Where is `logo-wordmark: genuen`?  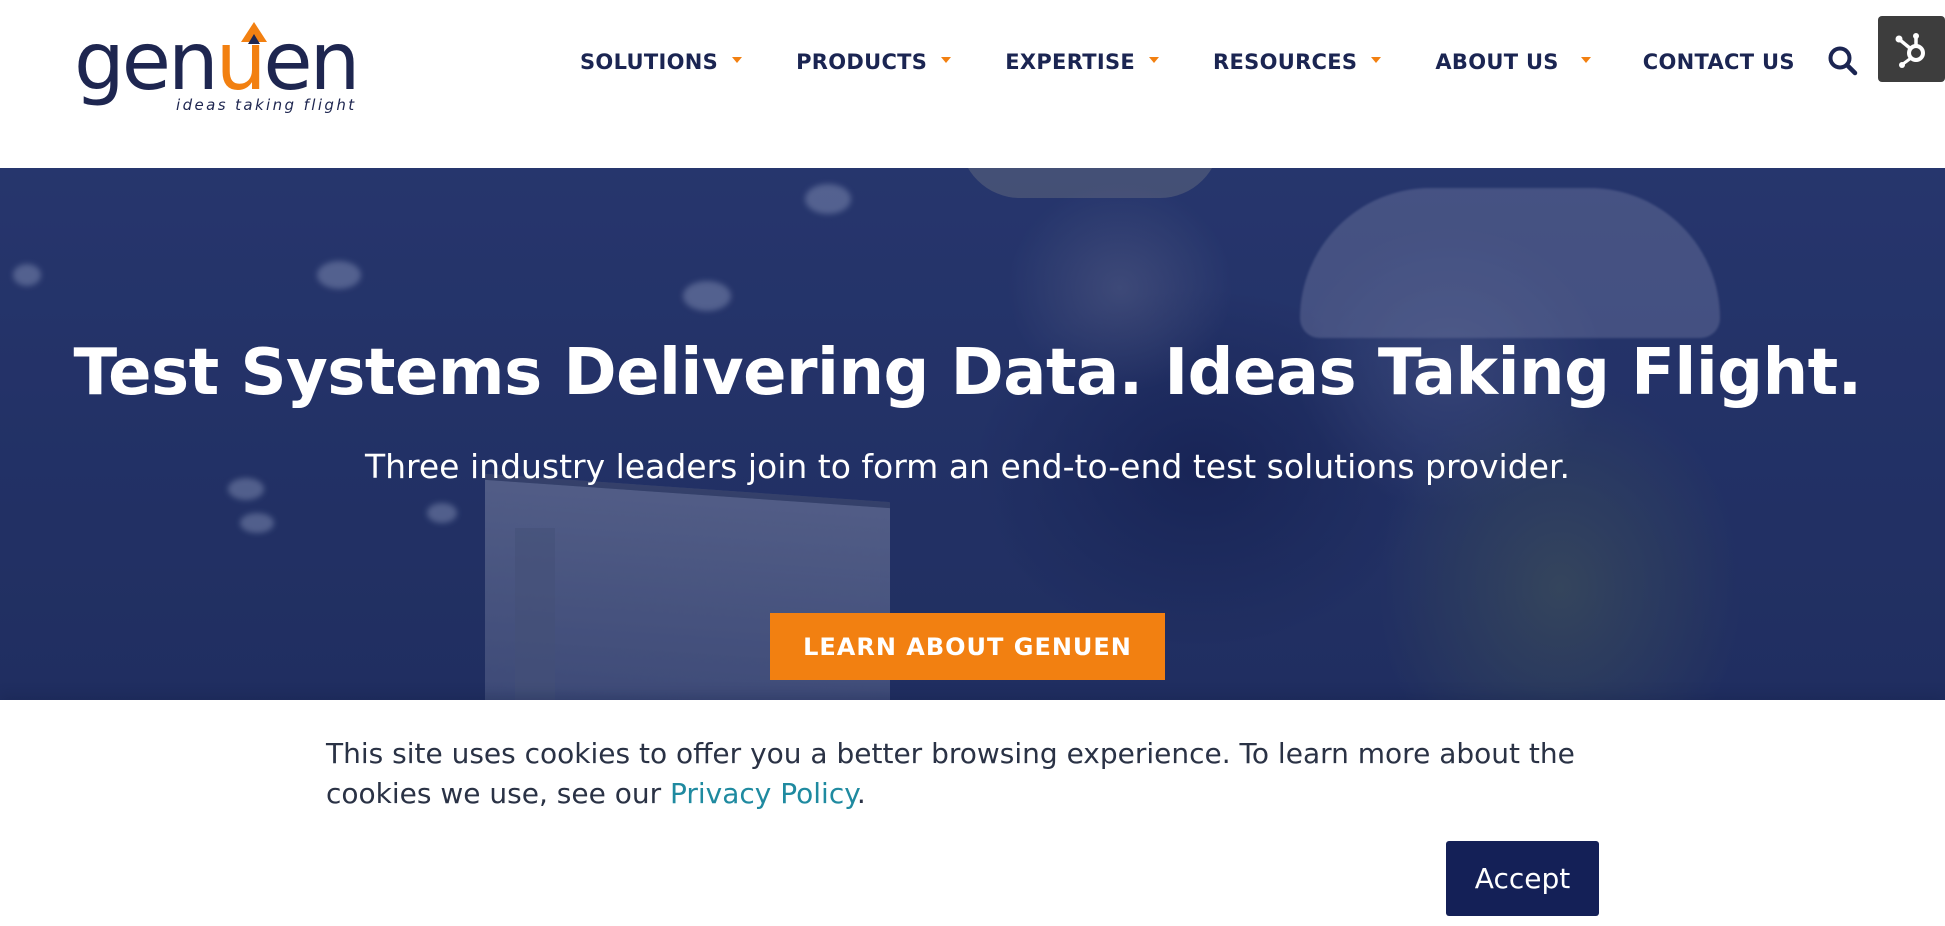
logo-wordmark: genuen is located at coordinates (217, 62).